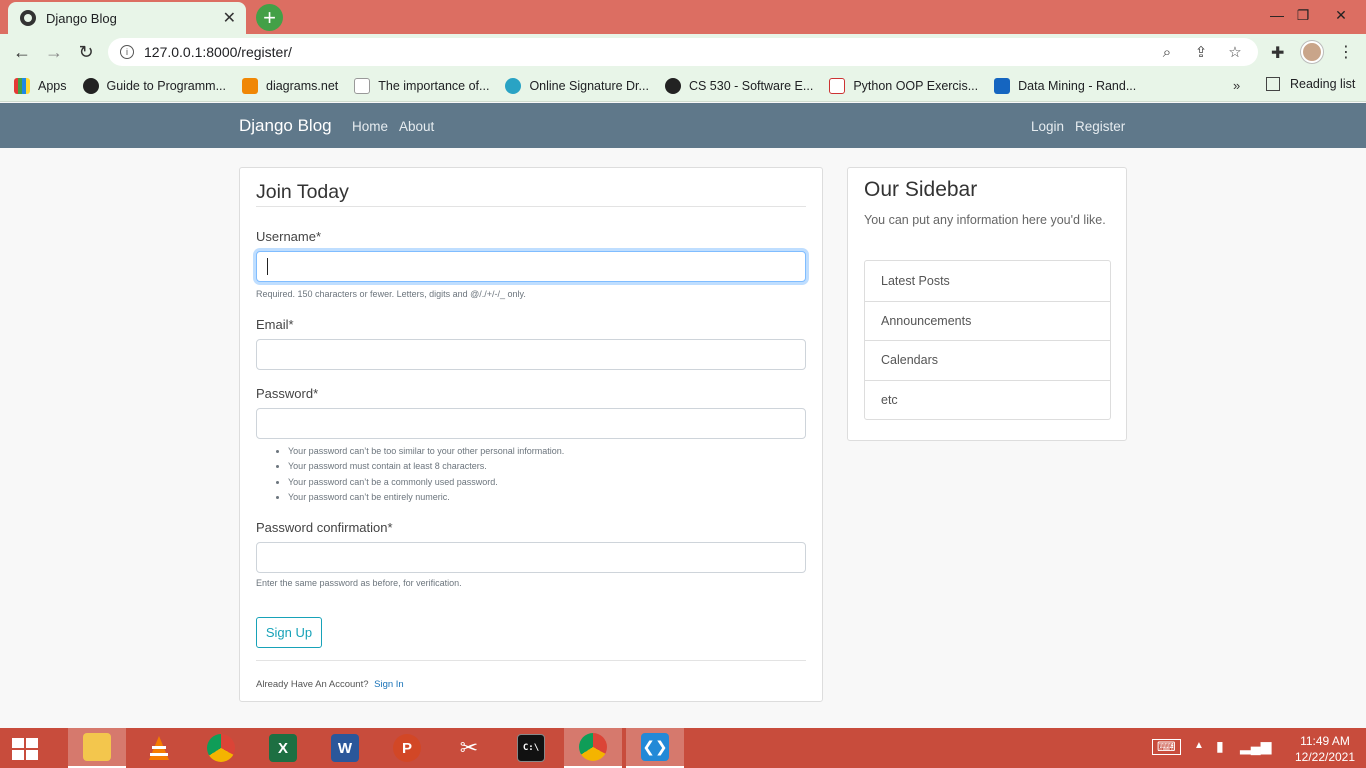 This screenshot has width=1366, height=768. What do you see at coordinates (267, 266) in the screenshot?
I see `text-caret` at bounding box center [267, 266].